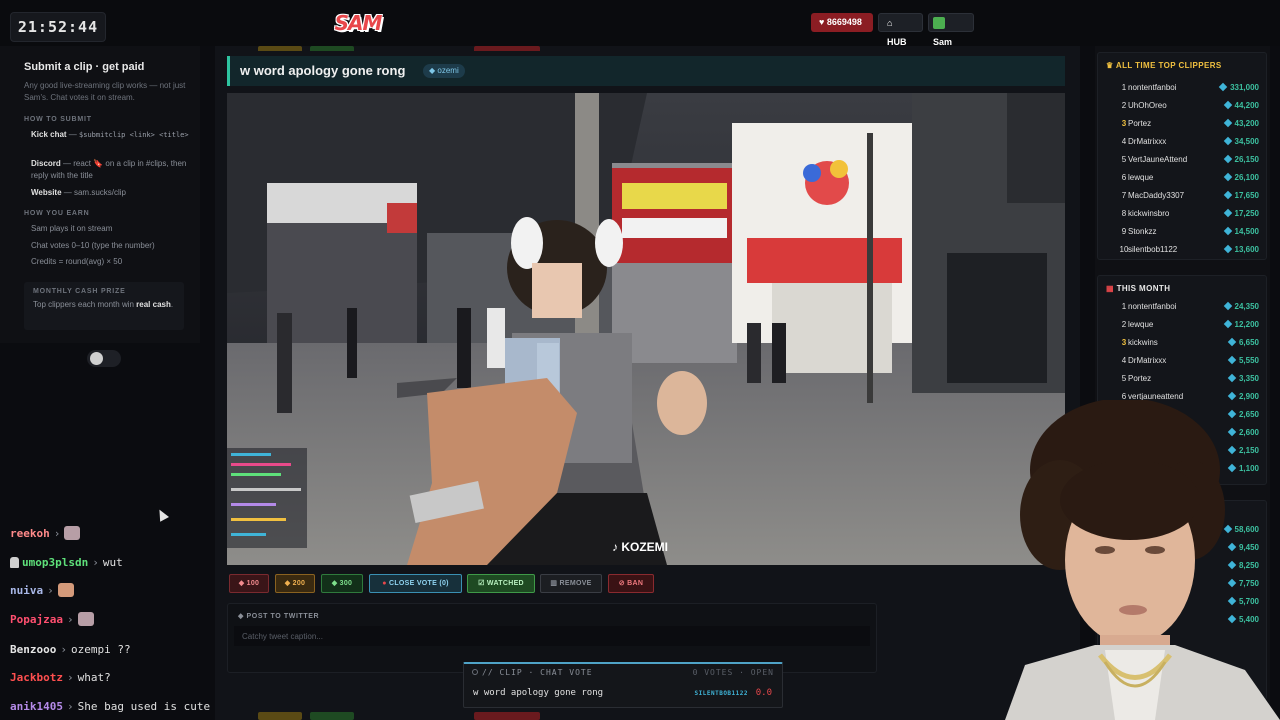 The image size is (1280, 720). What do you see at coordinates (36, 706) in the screenshot?
I see `chat-username: anik1405` at bounding box center [36, 706].